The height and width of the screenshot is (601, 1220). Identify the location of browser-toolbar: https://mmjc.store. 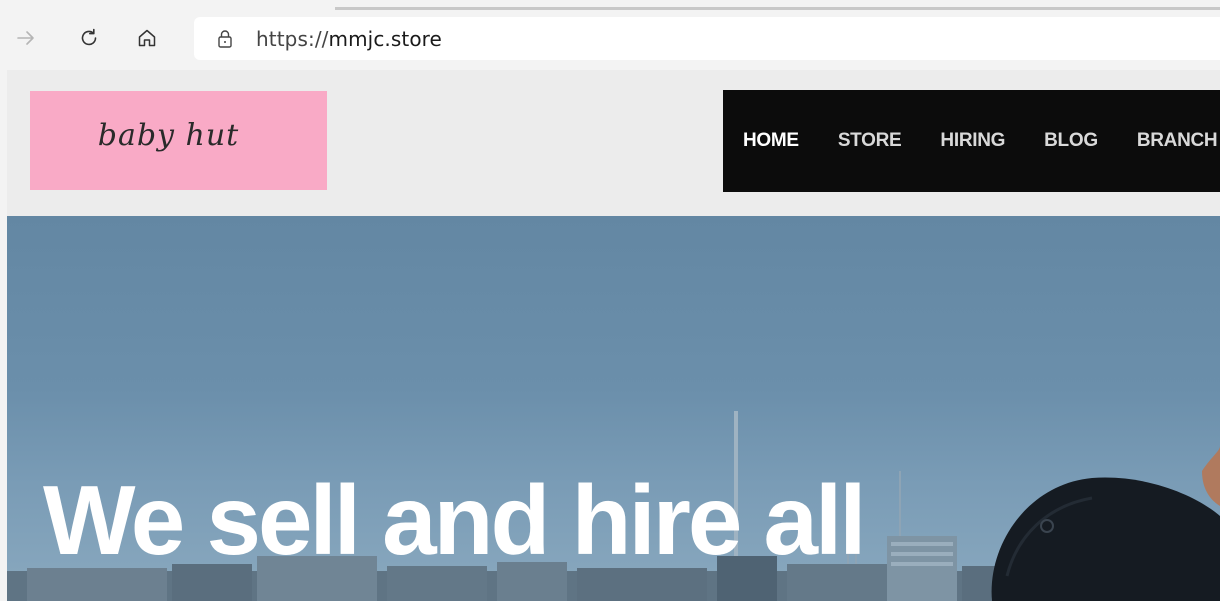
(610, 35).